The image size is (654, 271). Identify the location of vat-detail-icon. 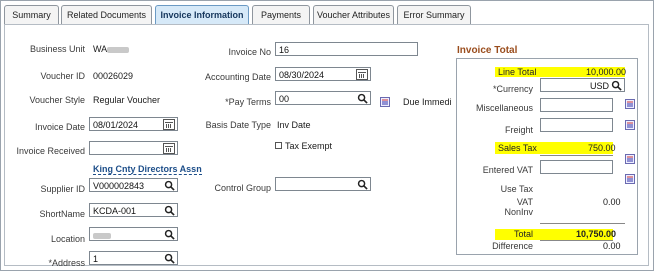
(630, 179).